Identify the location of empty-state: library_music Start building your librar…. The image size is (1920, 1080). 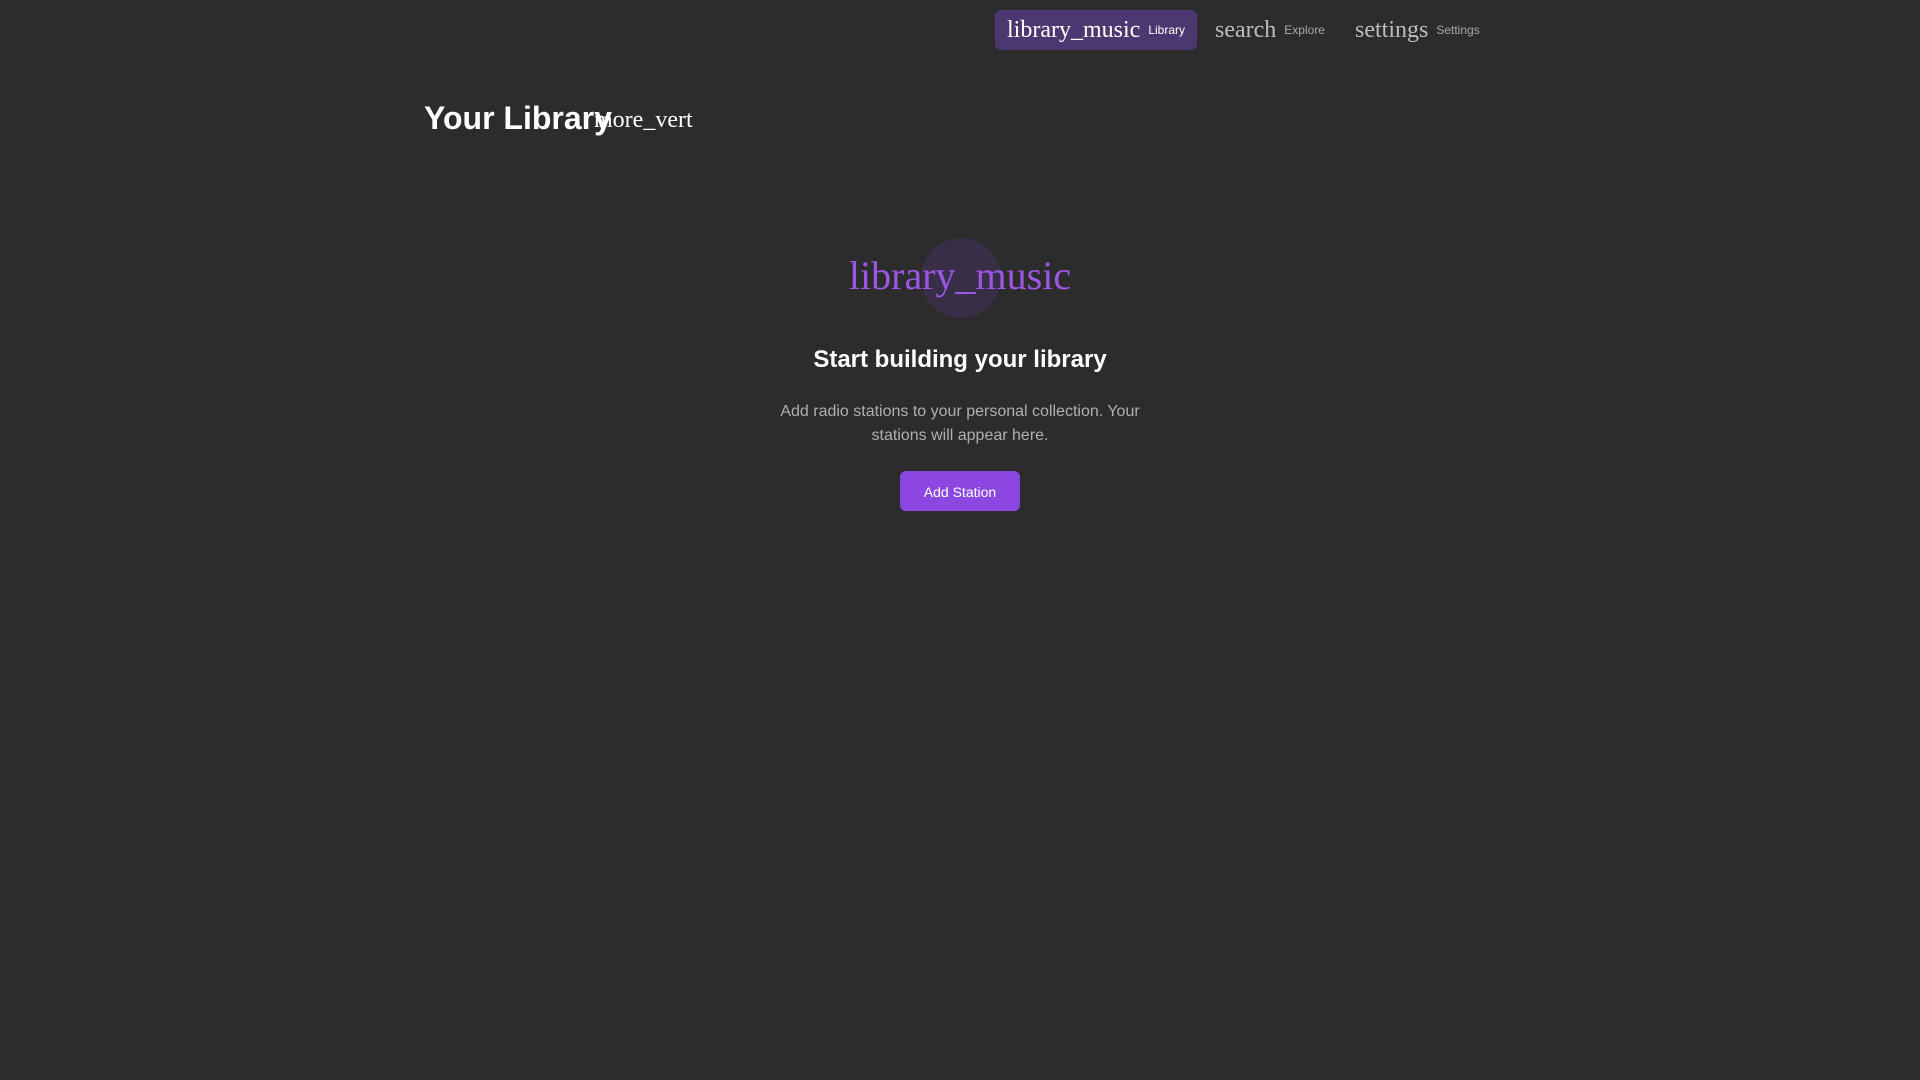
(960, 373).